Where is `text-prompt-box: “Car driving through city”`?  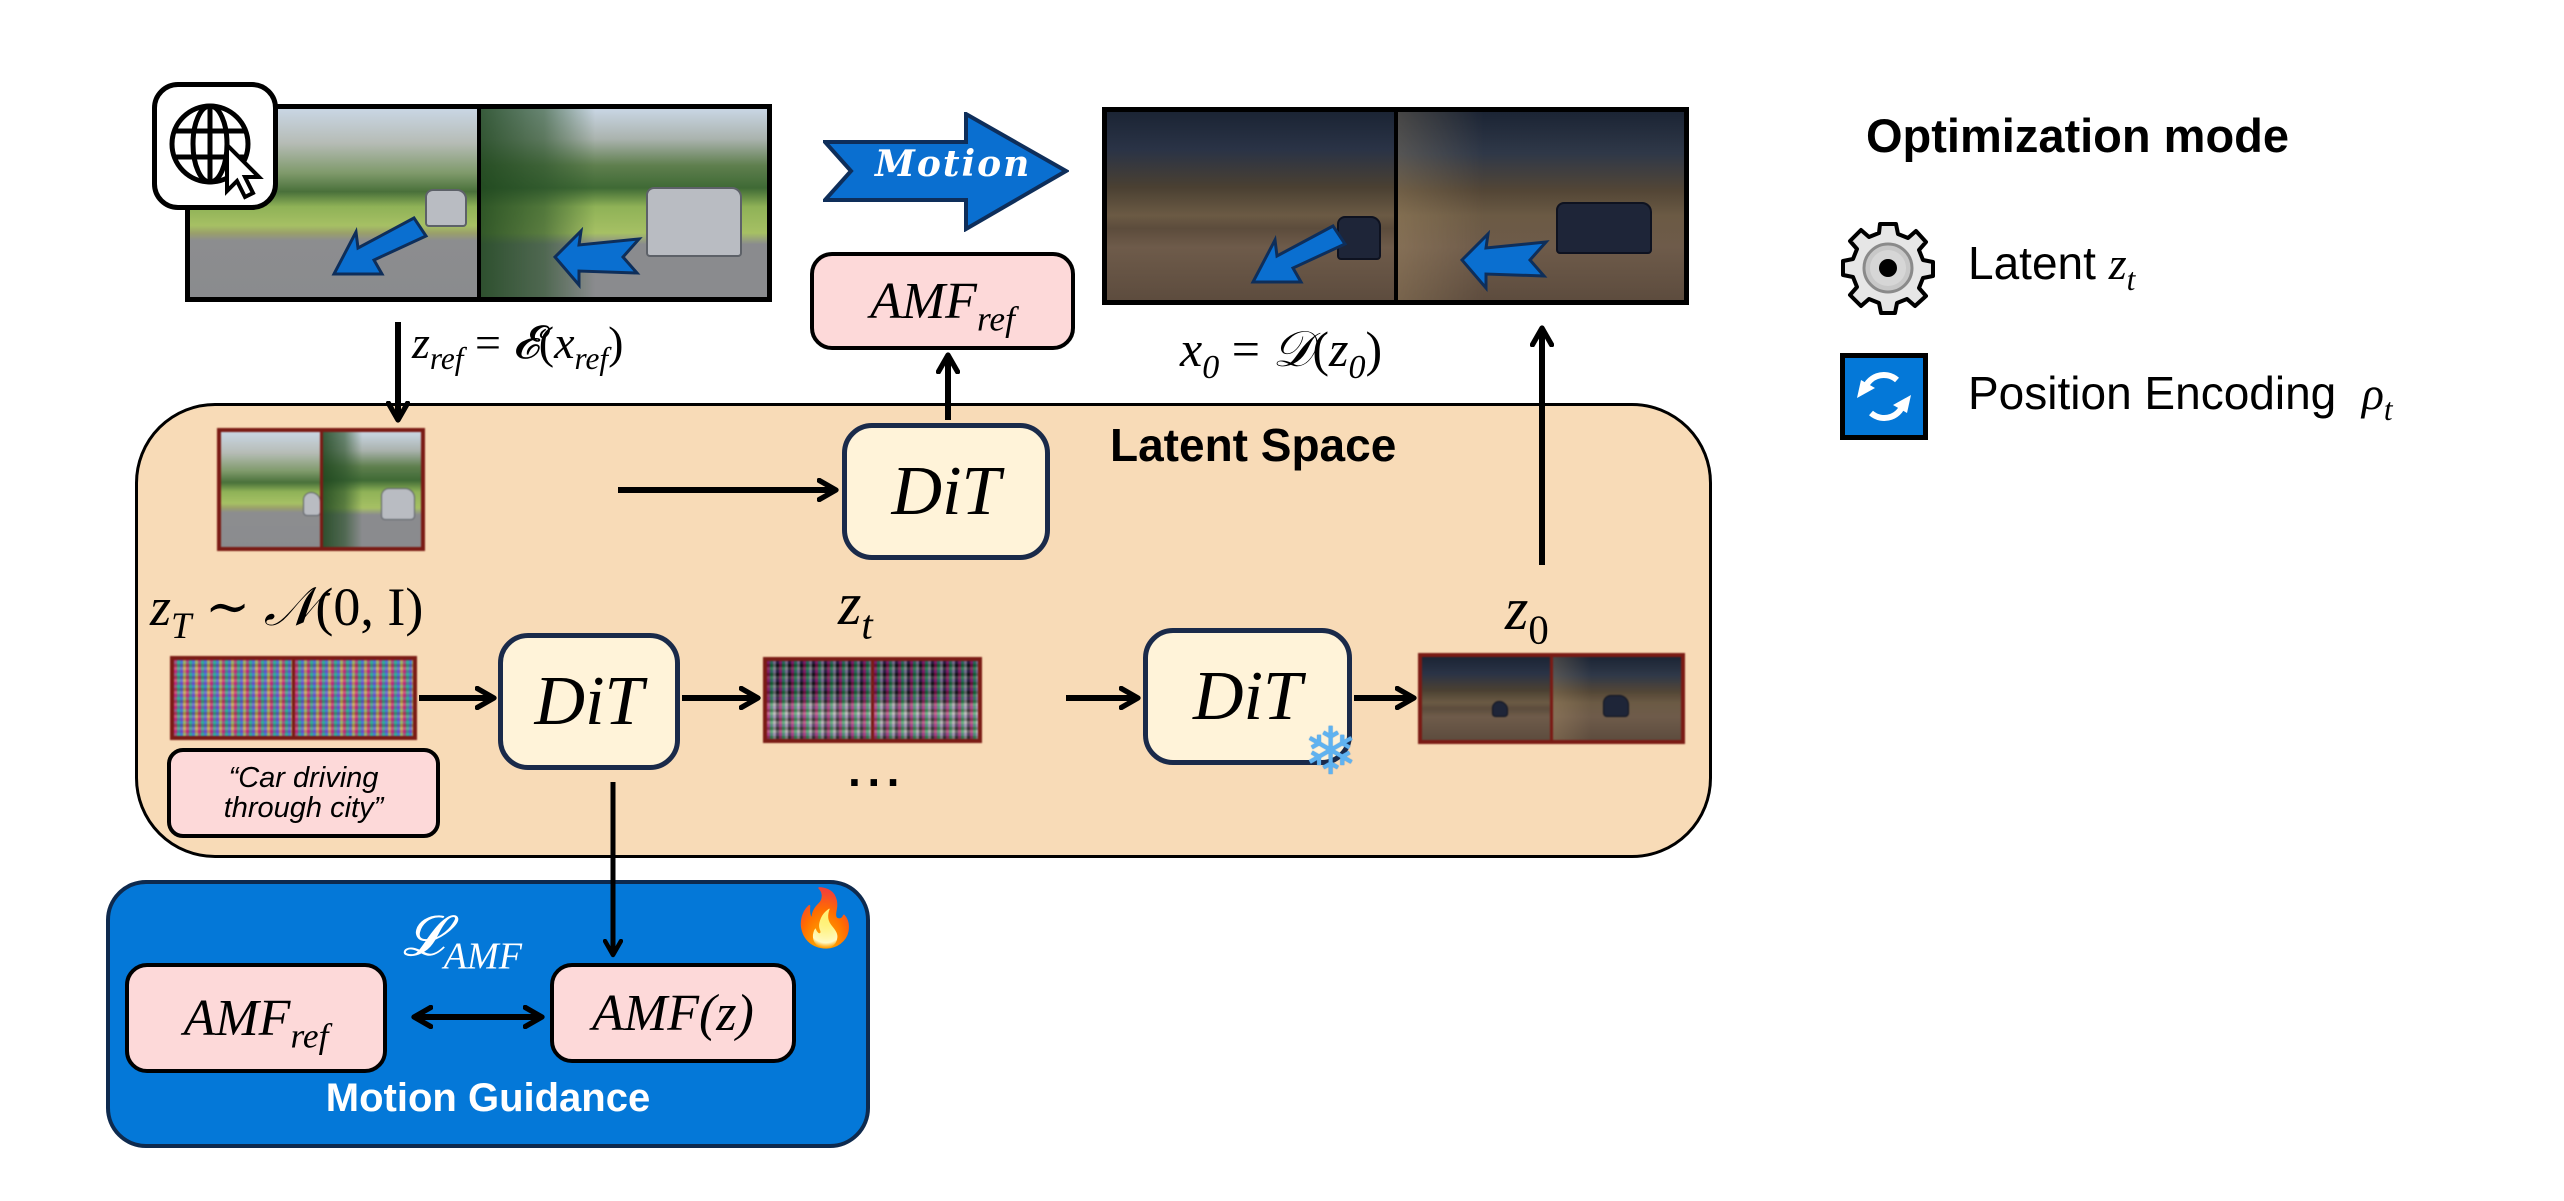 text-prompt-box: “Car driving through city” is located at coordinates (303, 793).